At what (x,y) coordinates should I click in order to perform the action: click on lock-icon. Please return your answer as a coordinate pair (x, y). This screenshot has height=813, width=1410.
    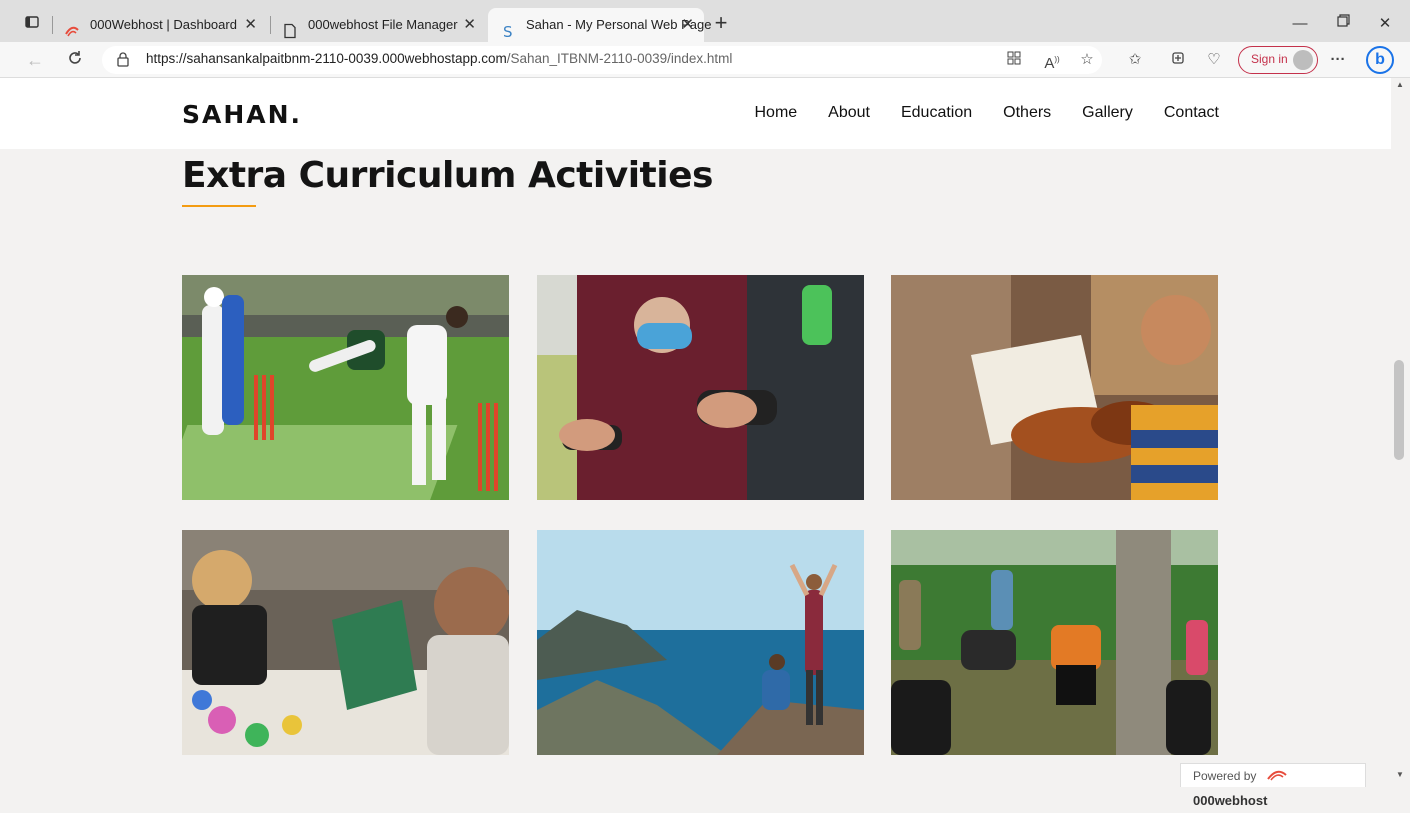
    Looking at the image, I should click on (124, 60).